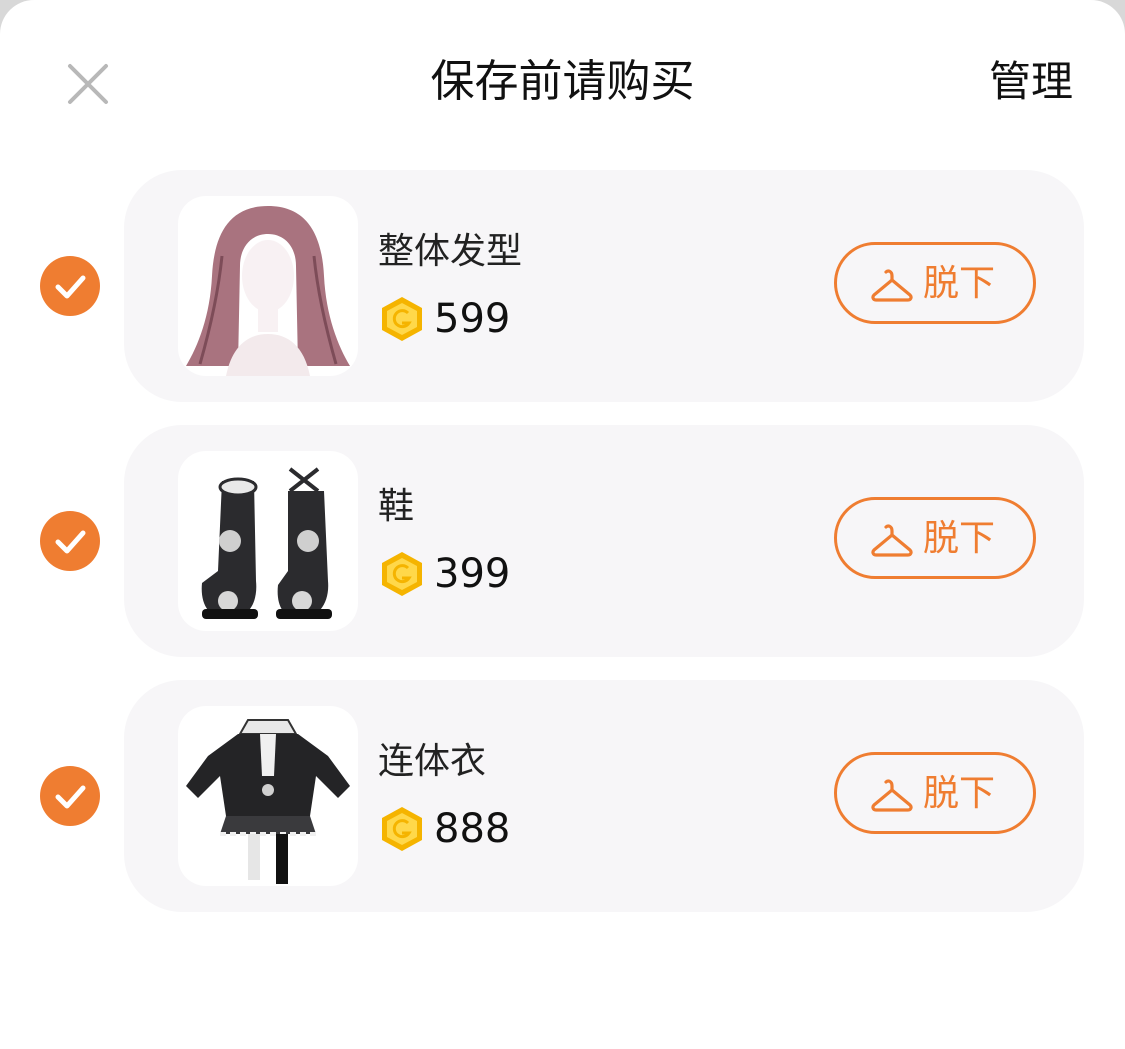 The image size is (1125, 1049). What do you see at coordinates (1031, 82) in the screenshot?
I see `manage-button: 管理` at bounding box center [1031, 82].